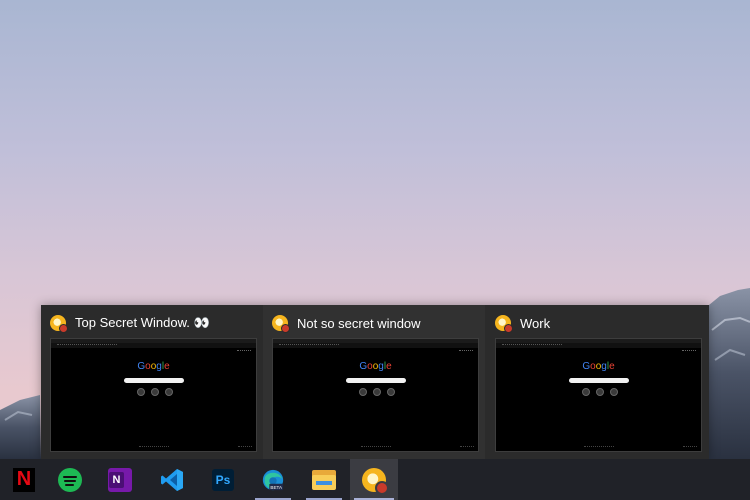 The image size is (750, 500). I want to click on netflix-icon: N, so click(24, 479).